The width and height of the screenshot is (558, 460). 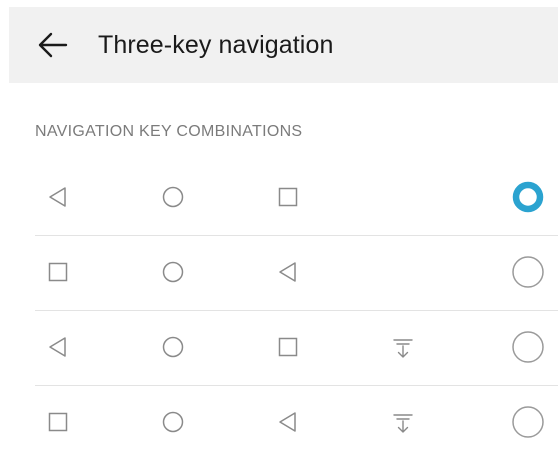 I want to click on arrow-left-icon, so click(x=53, y=45).